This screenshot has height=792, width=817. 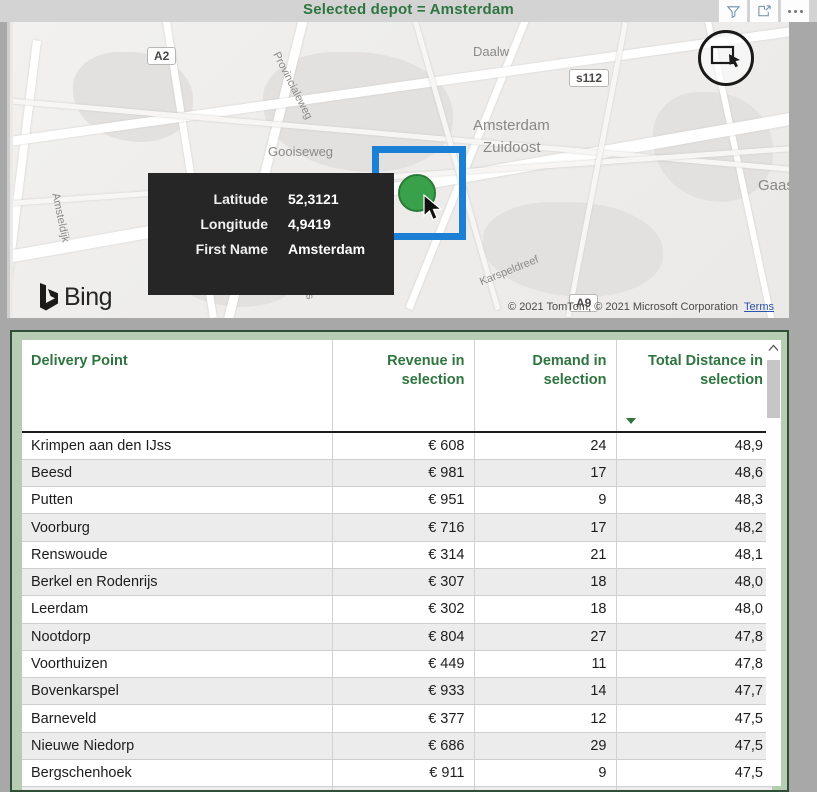 What do you see at coordinates (694, 691) in the screenshot?
I see `cell-distance: 47,7` at bounding box center [694, 691].